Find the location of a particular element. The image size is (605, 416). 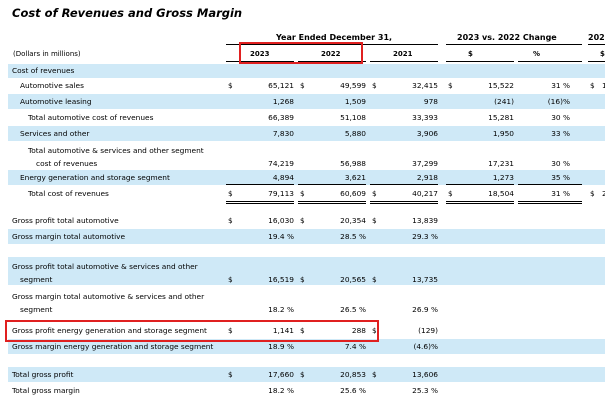

value-cell: 7.4 % is located at coordinates (355, 346).